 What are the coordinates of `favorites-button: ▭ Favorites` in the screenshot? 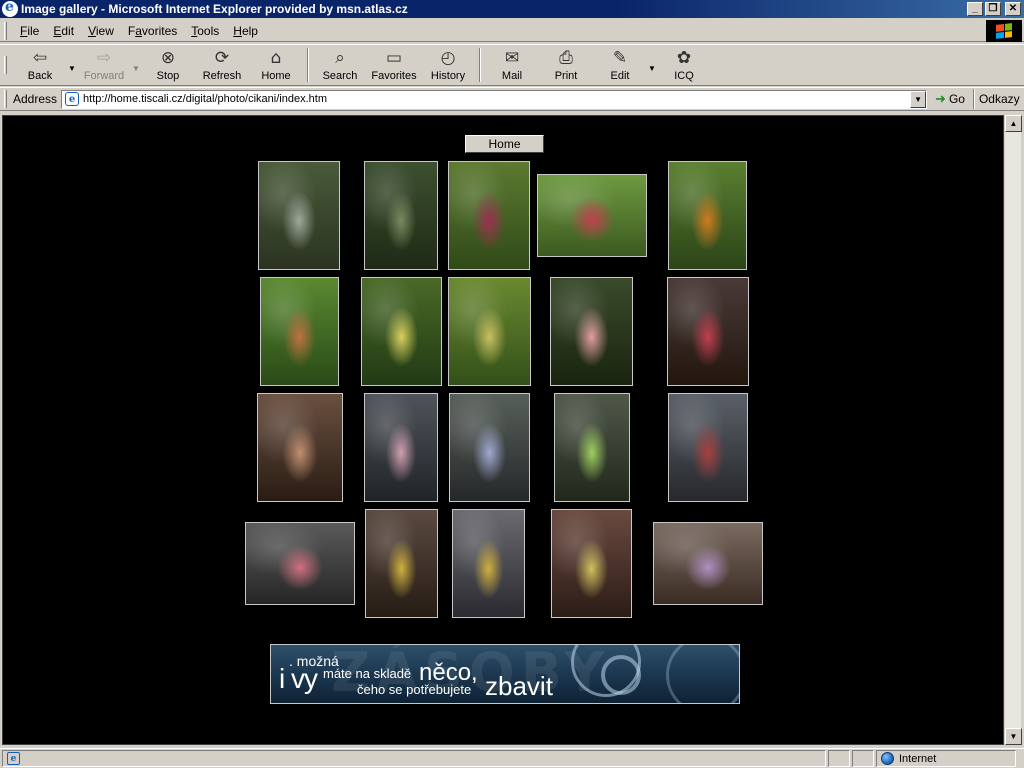 It's located at (394, 65).